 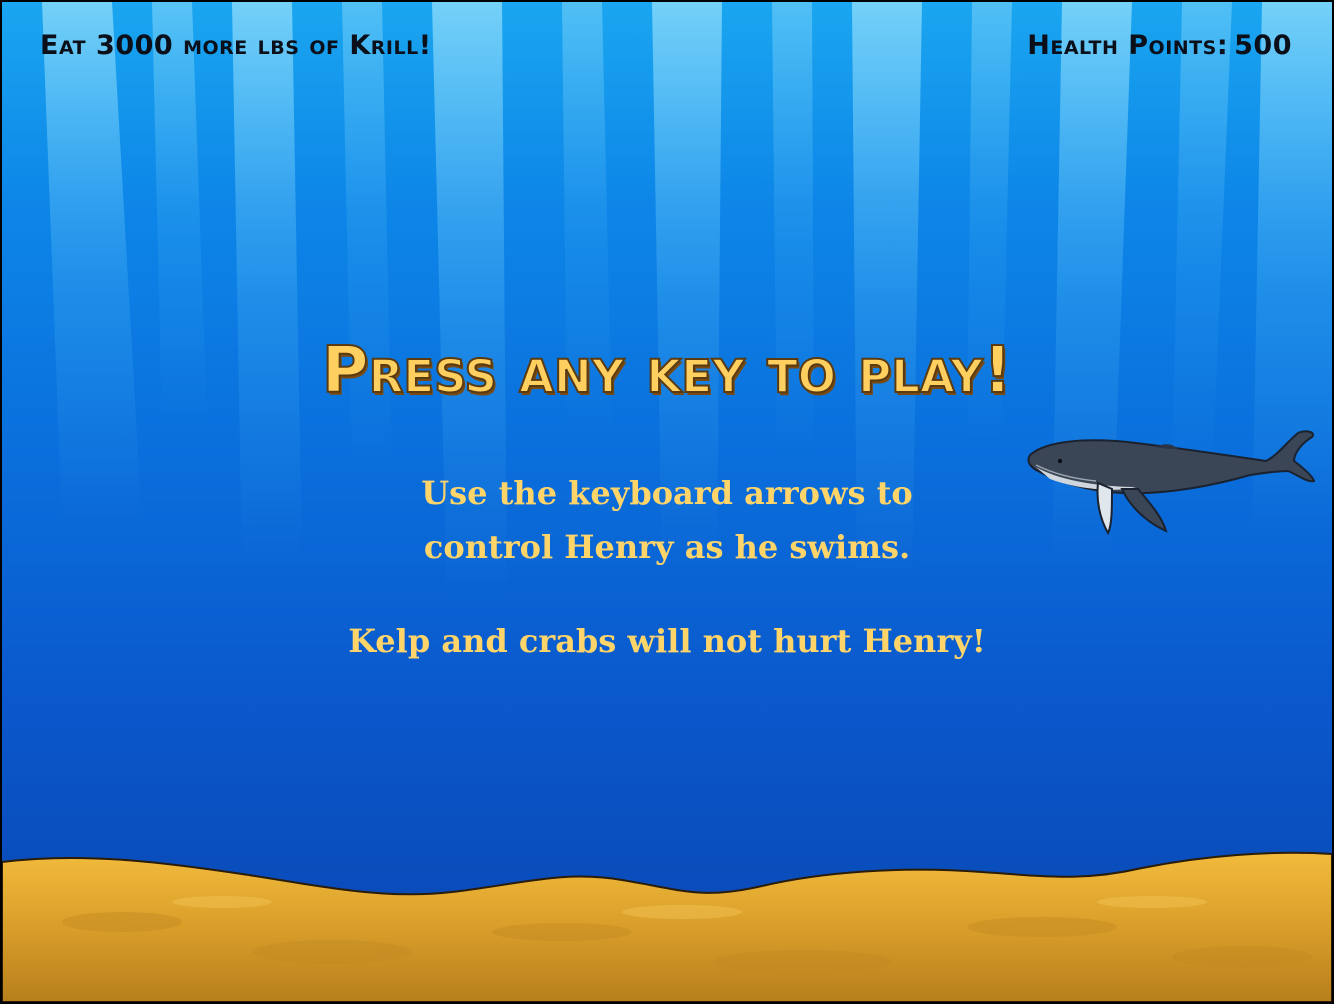 I want to click on whale-icon, so click(x=1171, y=483).